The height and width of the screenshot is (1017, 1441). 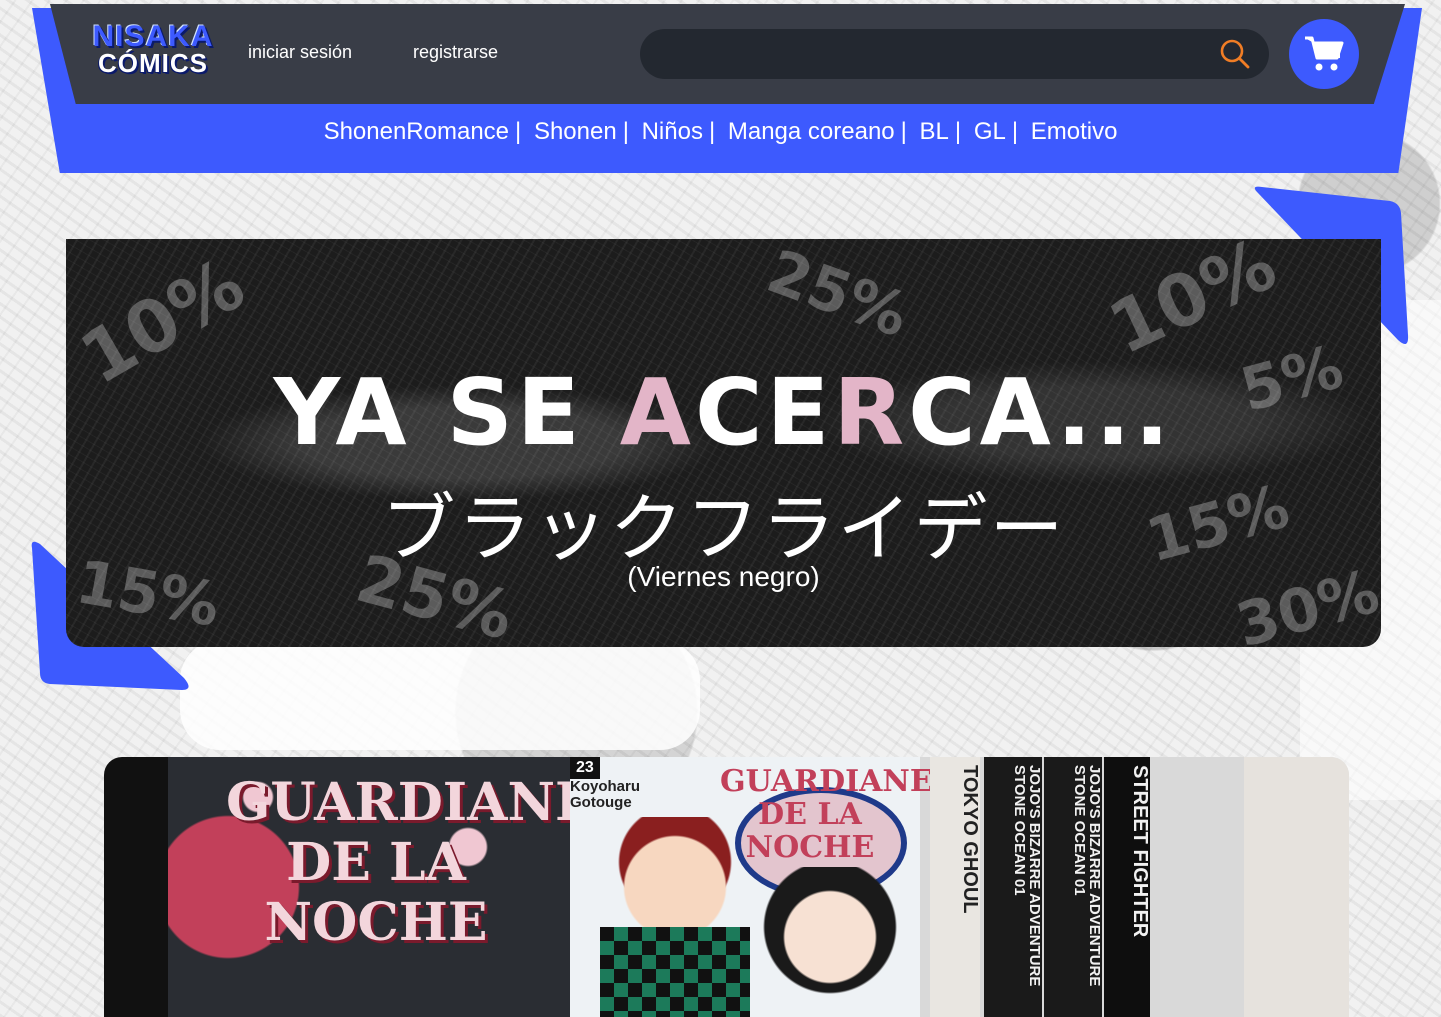 What do you see at coordinates (446, 412) in the screenshot?
I see `banner-title-part: YA SE` at bounding box center [446, 412].